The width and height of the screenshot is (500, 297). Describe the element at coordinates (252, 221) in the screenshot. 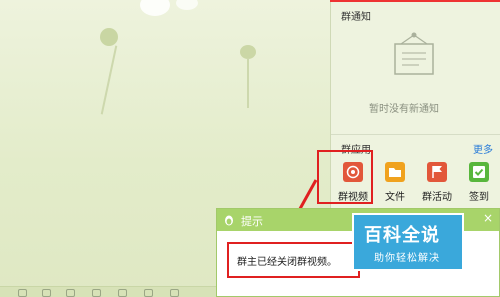

I see `popup-title: 提示` at that location.